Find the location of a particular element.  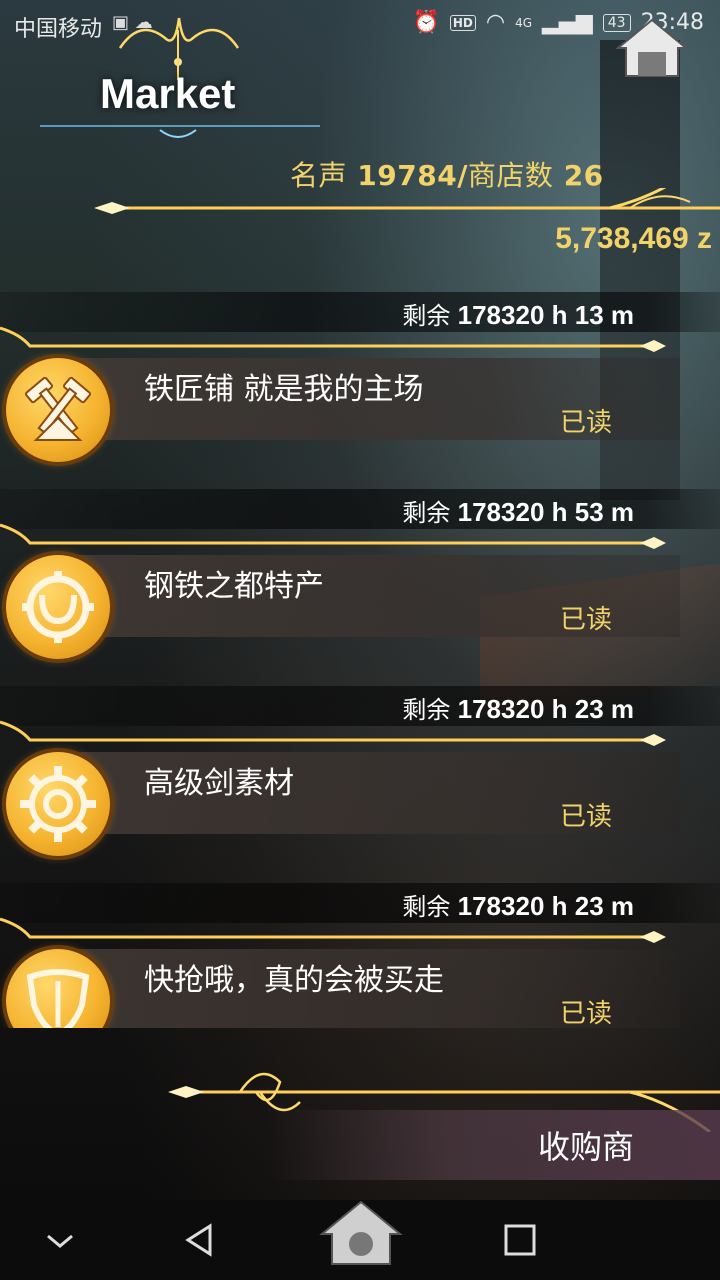

listing-title: 钢铁之都特产 is located at coordinates (234, 583).